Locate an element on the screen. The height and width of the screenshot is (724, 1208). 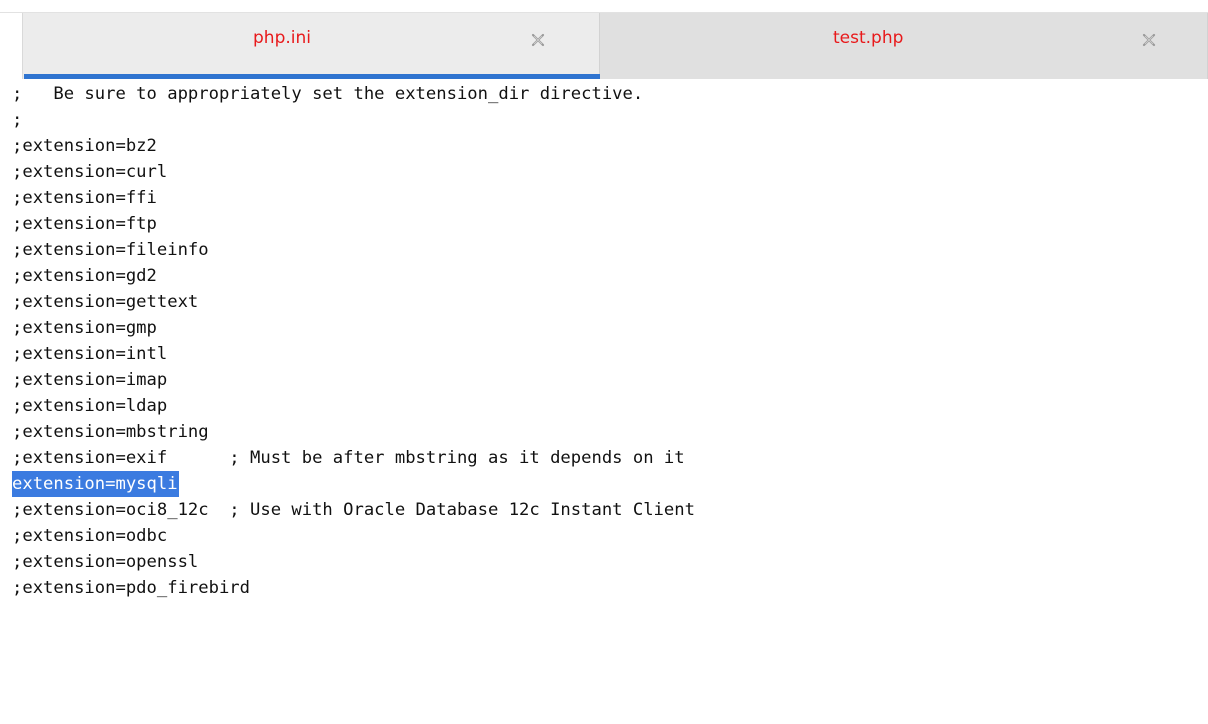
code-line: ;extension=odbc is located at coordinates (90, 536).